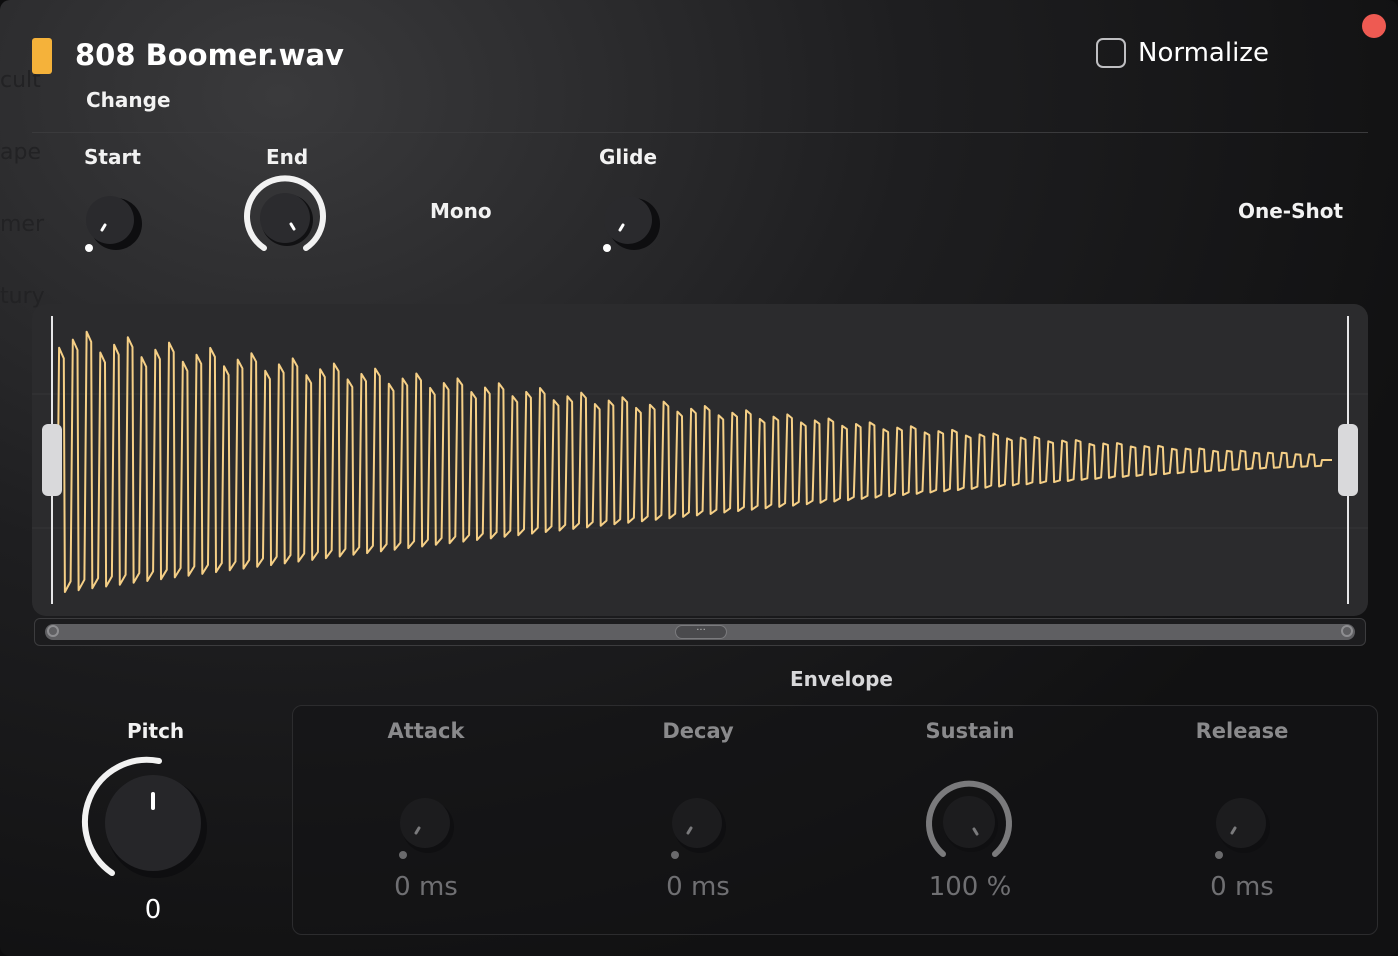 This screenshot has width=1398, height=956. Describe the element at coordinates (1242, 887) in the screenshot. I see `release-value: 0 ms` at that location.